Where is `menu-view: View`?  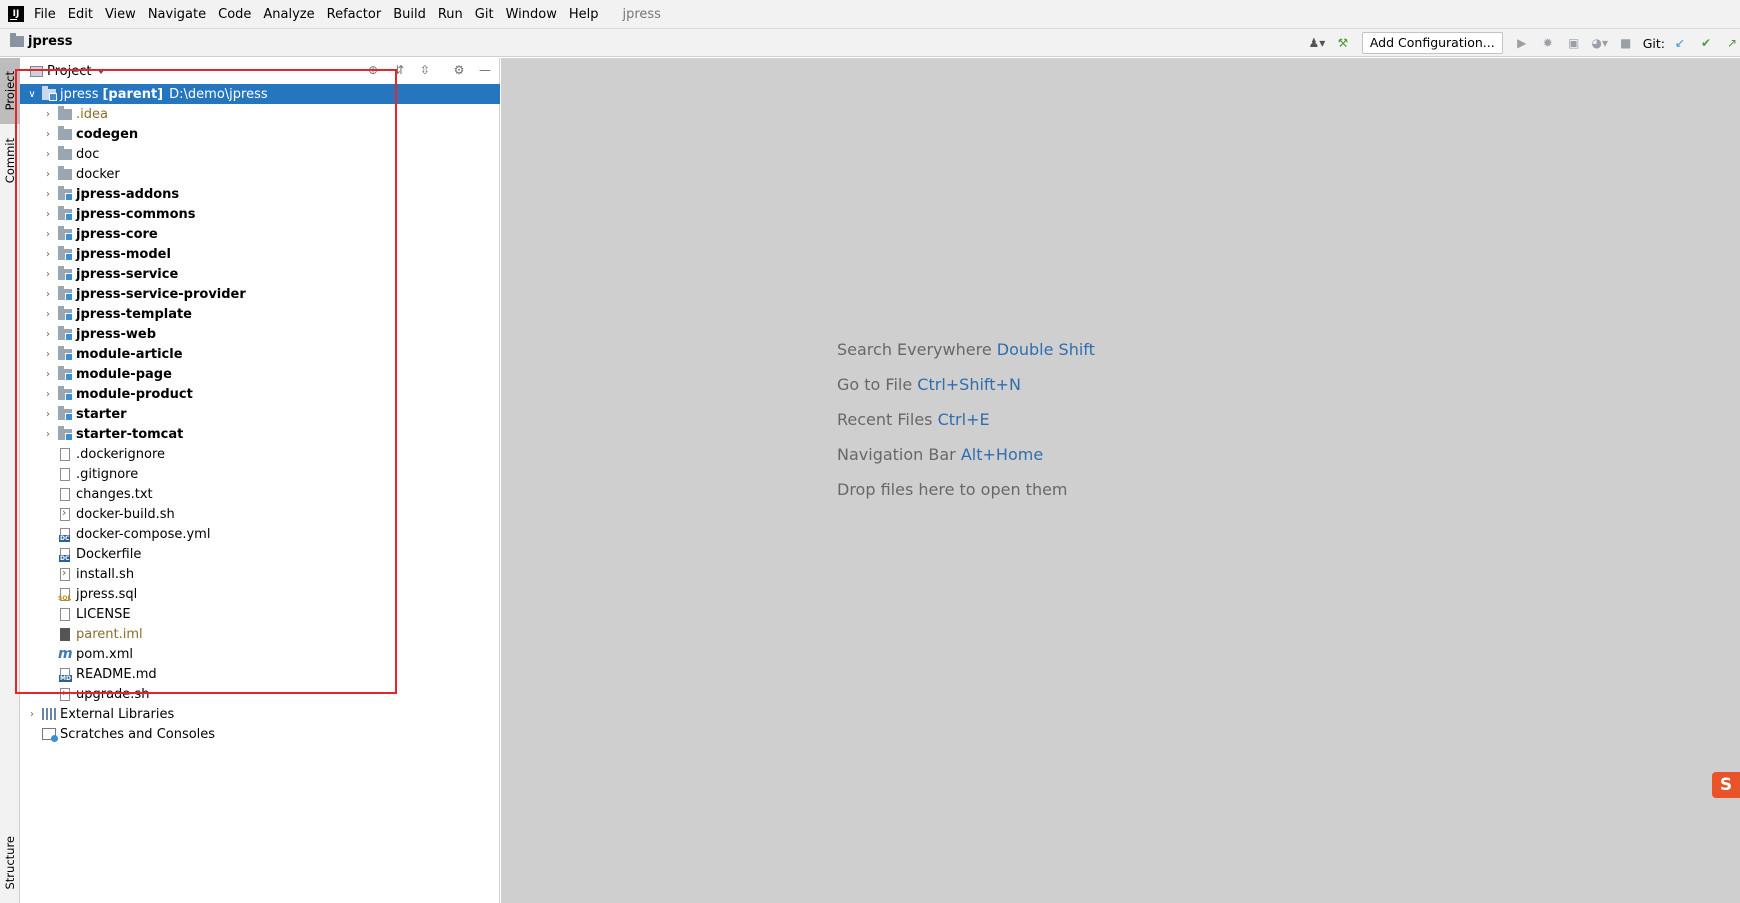
menu-view: View is located at coordinates (120, 14).